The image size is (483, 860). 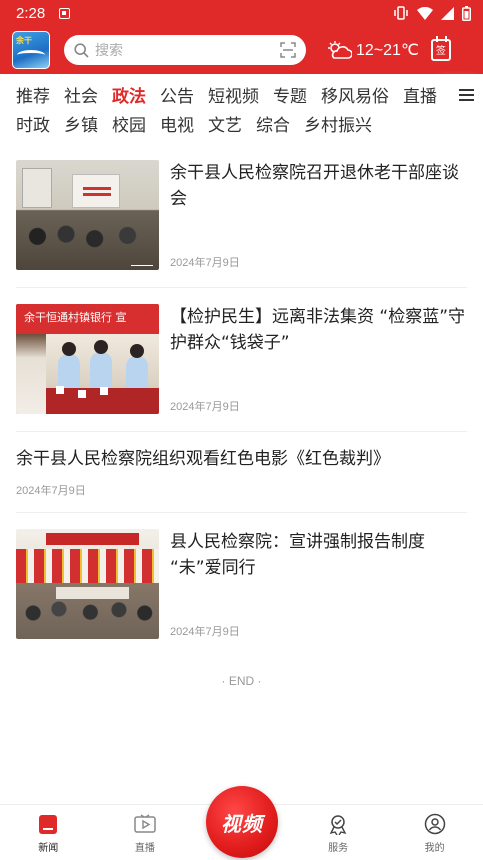 What do you see at coordinates (241, 472) in the screenshot?
I see `news-item: 余干县人民检察院组织观看红色电影《红色裁判》 2024年7月9日` at bounding box center [241, 472].